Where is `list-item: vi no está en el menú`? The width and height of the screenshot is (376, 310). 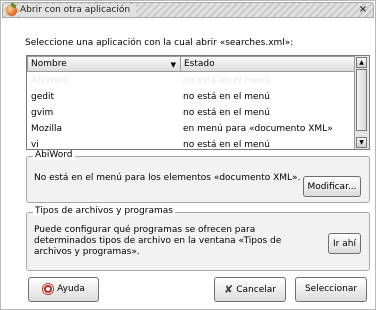 list-item: vi no está en el menú is located at coordinates (191, 143).